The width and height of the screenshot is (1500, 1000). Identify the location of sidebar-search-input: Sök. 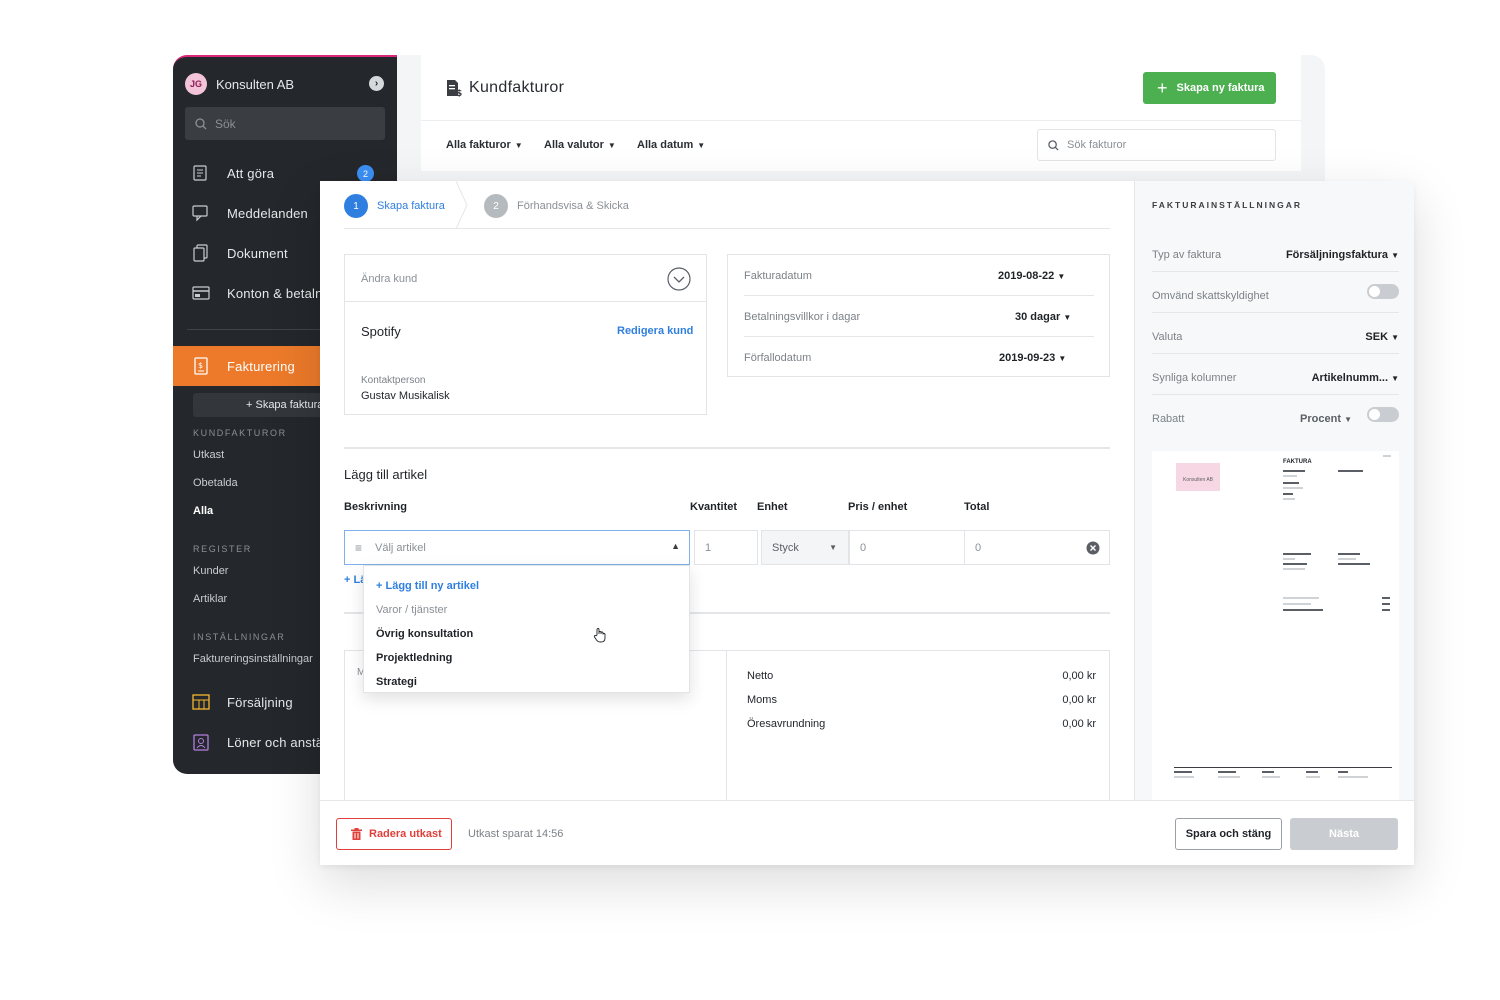
(285, 123).